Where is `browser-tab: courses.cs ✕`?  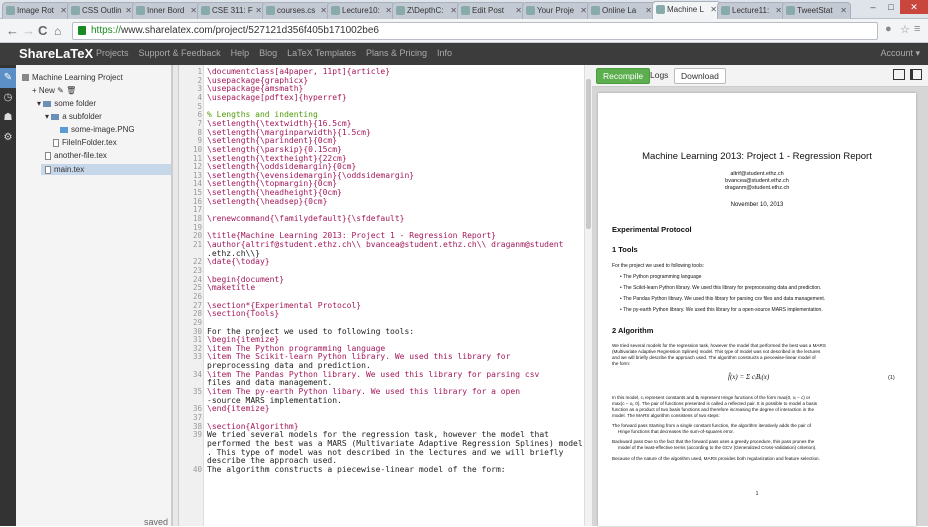 browser-tab: courses.cs ✕ is located at coordinates (296, 10).